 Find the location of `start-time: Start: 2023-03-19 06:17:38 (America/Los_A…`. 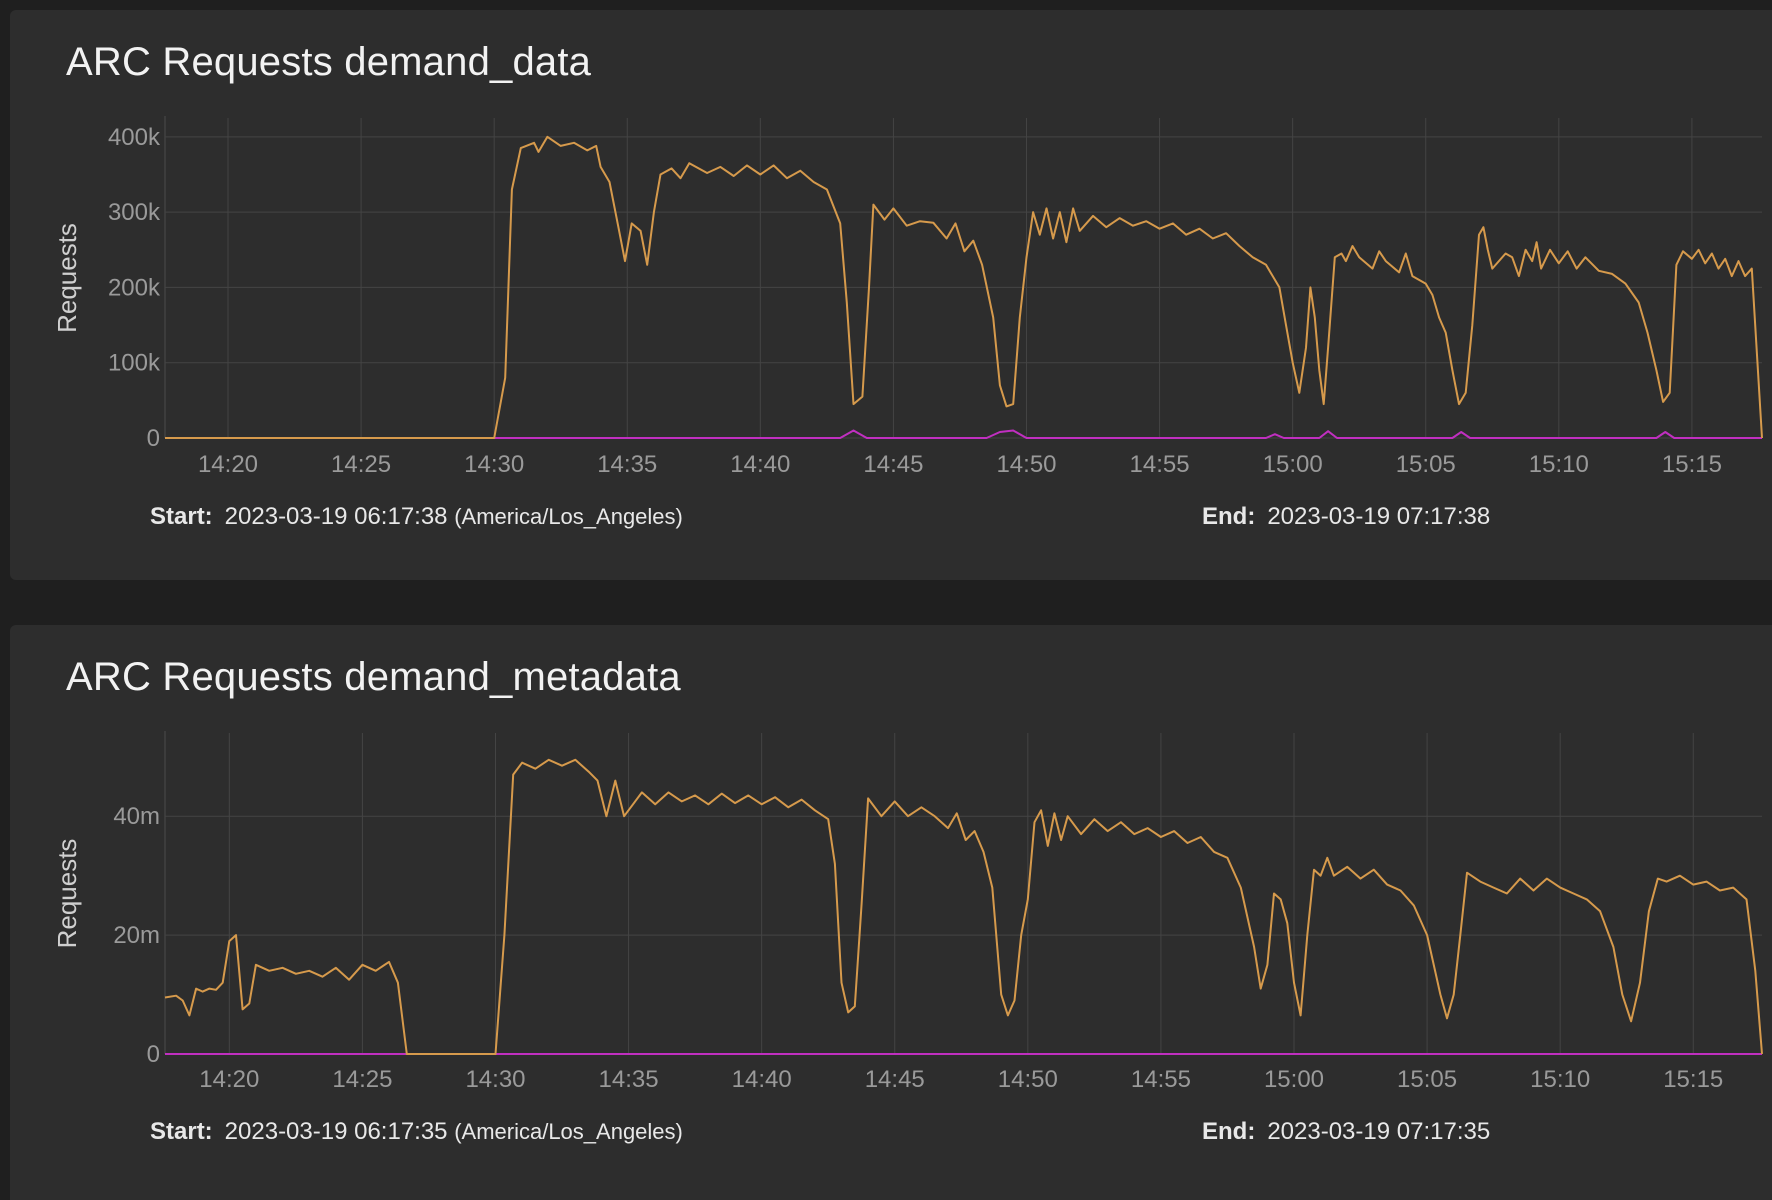

start-time: Start: 2023-03-19 06:17:38 (America/Los_A… is located at coordinates (416, 517).